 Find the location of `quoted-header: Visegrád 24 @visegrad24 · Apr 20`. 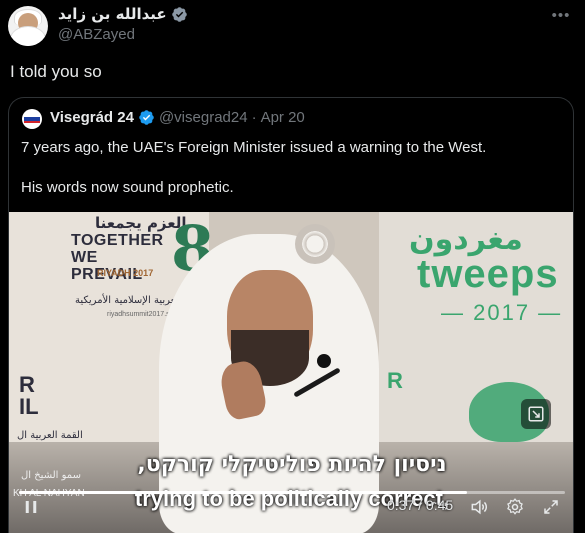

quoted-header: Visegrád 24 @visegrad24 · Apr 20 is located at coordinates (177, 117).